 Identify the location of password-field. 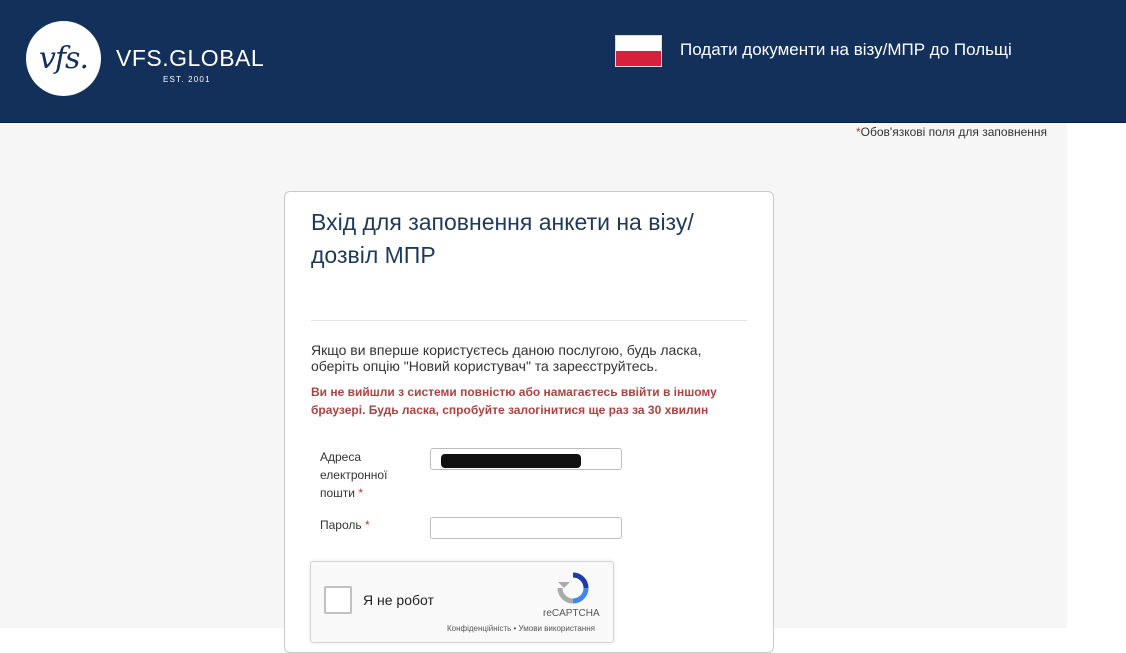
(526, 528).